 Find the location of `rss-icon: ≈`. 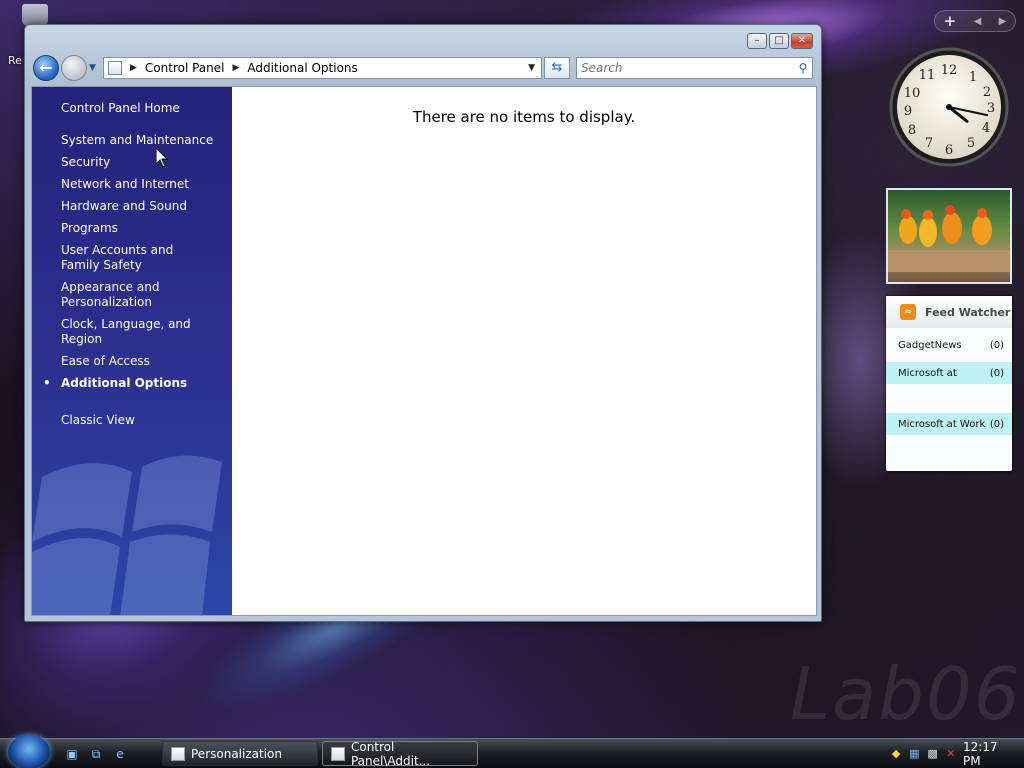

rss-icon: ≈ is located at coordinates (908, 312).